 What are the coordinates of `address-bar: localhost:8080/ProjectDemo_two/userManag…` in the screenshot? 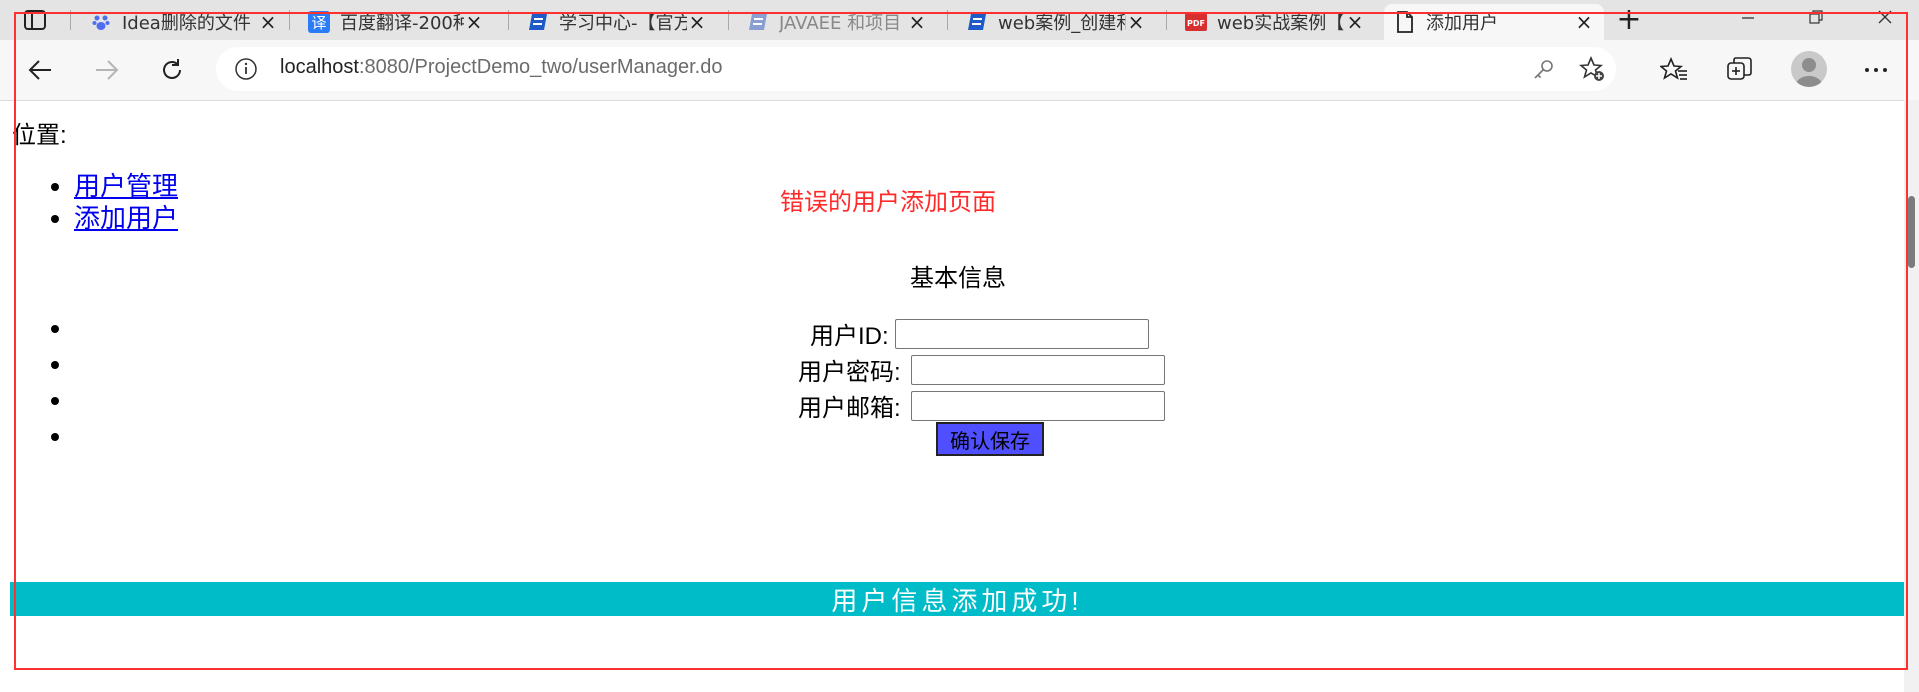 It's located at (916, 69).